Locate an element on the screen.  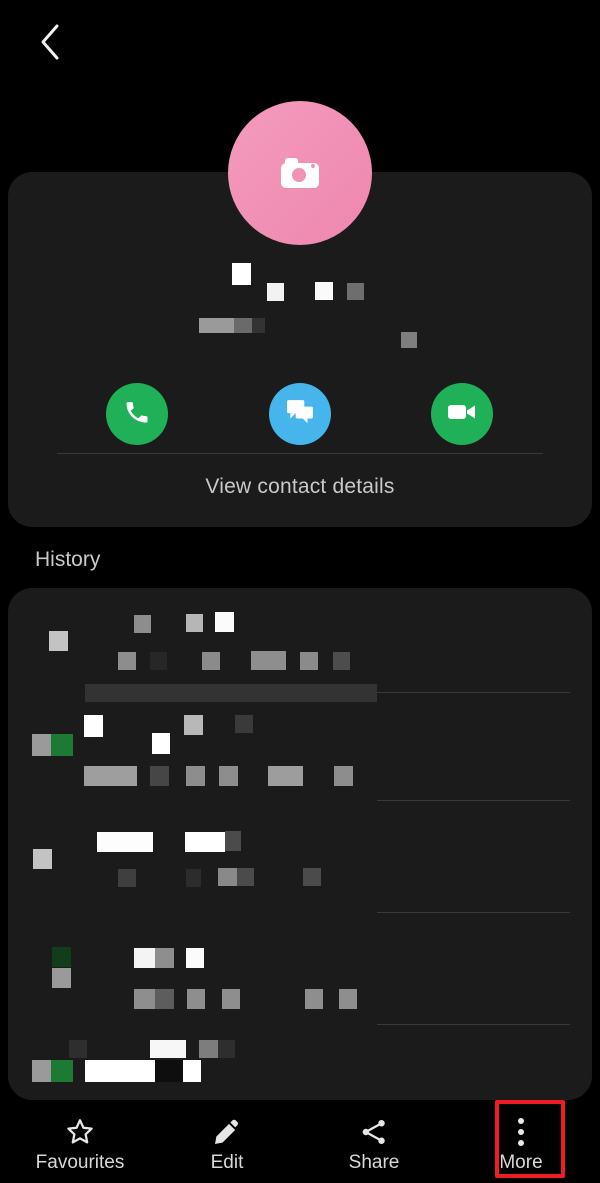
message-button is located at coordinates (300, 414).